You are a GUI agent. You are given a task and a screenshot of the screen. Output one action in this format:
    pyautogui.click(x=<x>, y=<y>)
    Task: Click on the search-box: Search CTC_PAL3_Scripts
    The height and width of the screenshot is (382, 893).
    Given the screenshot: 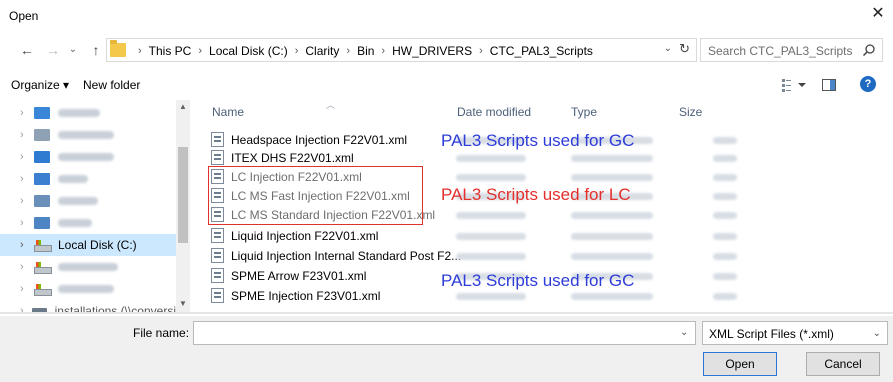 What is the action you would take?
    pyautogui.click(x=791, y=50)
    